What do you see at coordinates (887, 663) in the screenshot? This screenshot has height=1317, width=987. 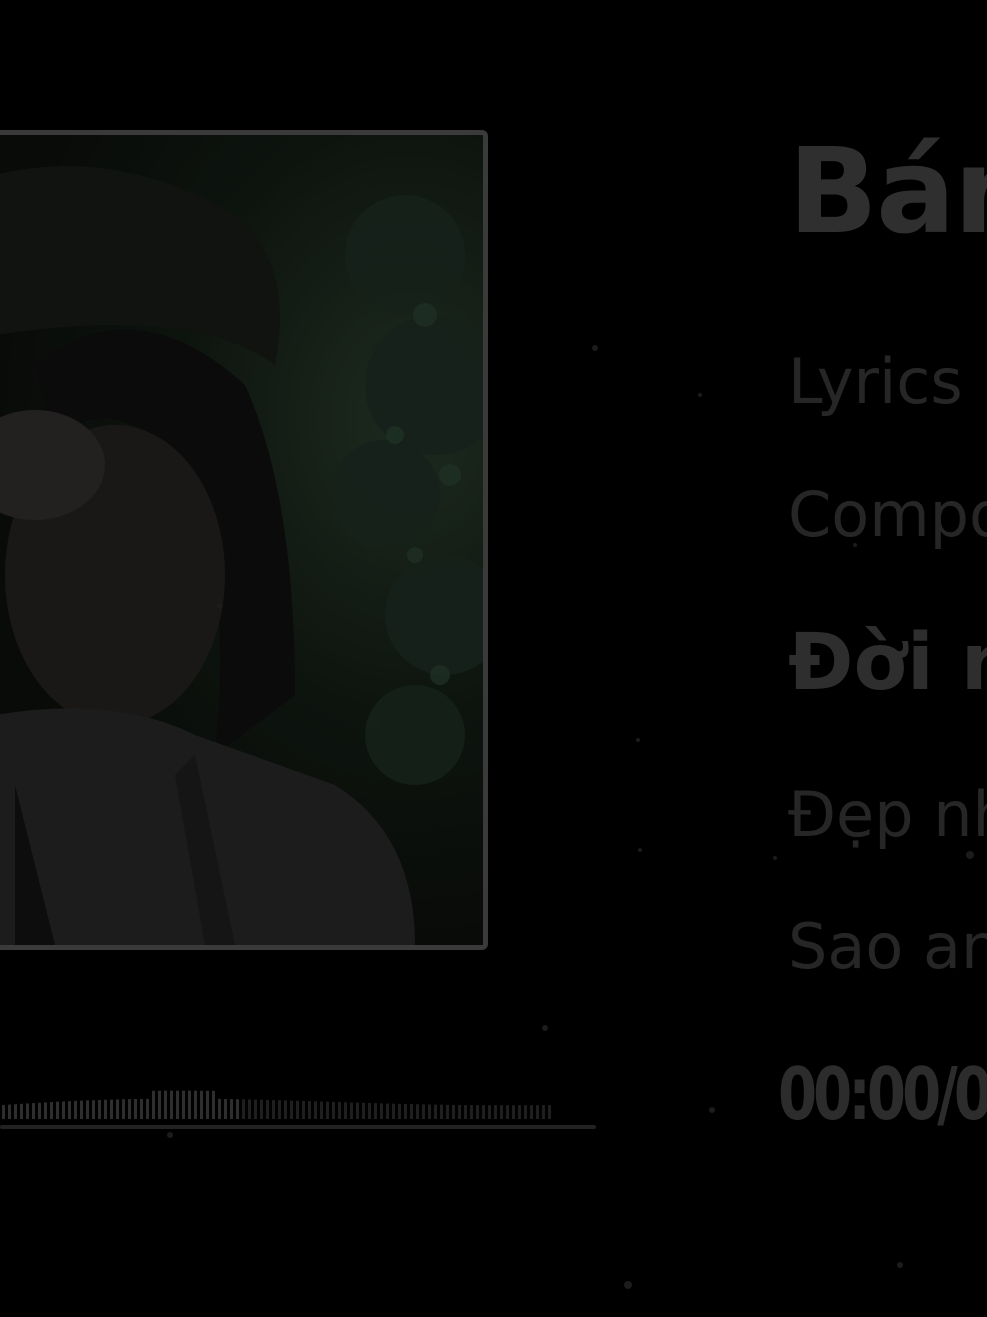 I see `lyric-line-active: Đời n` at bounding box center [887, 663].